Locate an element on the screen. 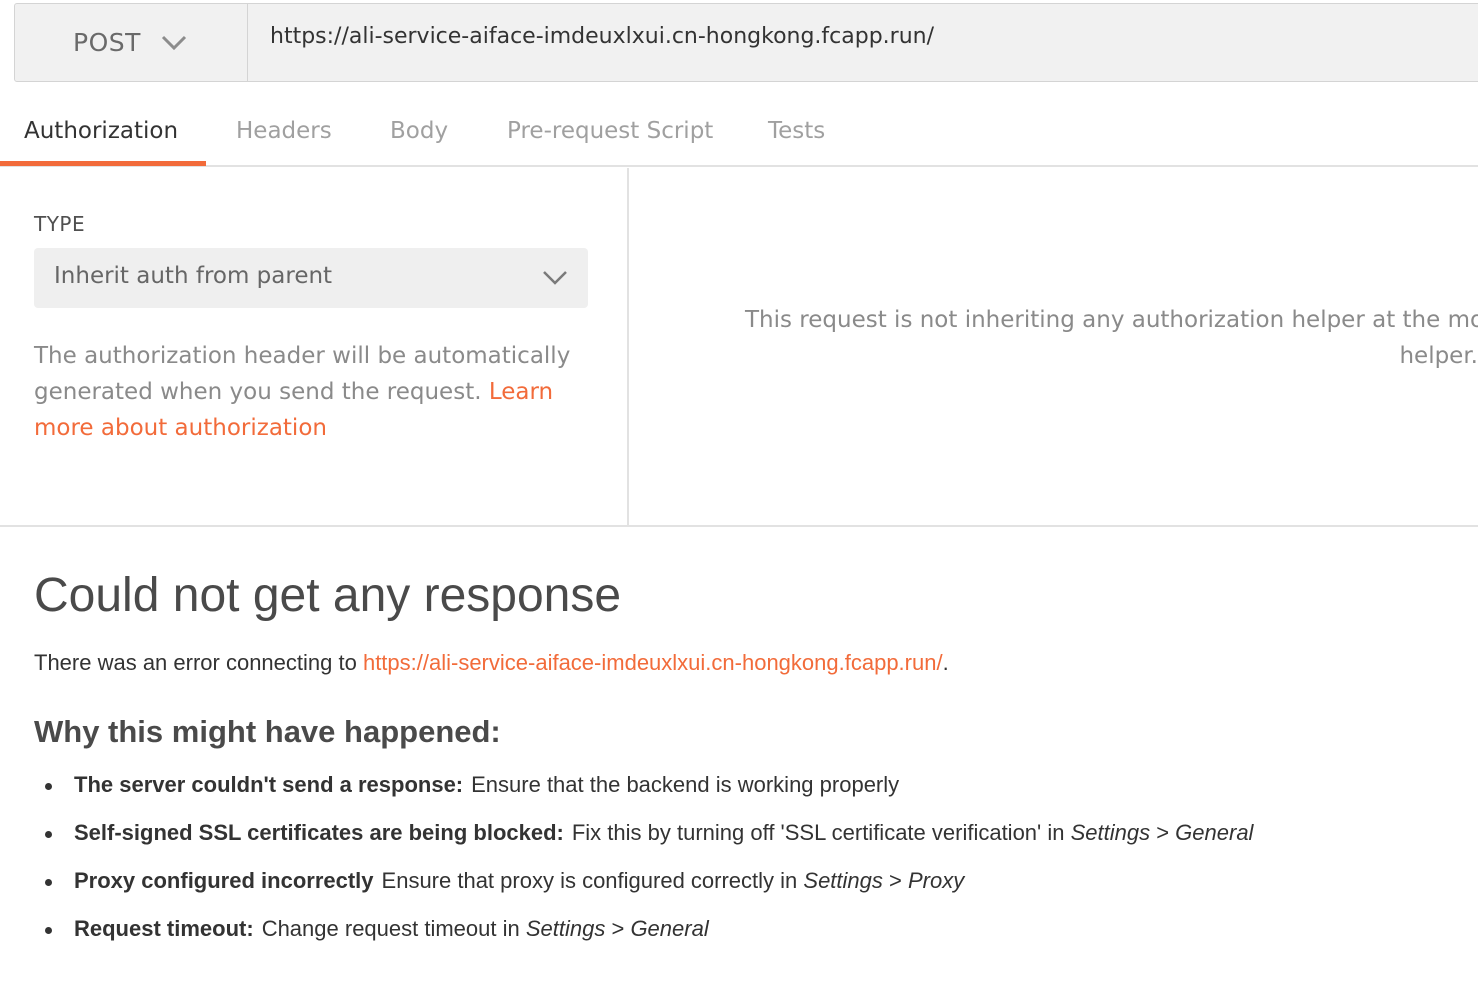 The height and width of the screenshot is (1002, 1478). error-suffix: . is located at coordinates (945, 662).